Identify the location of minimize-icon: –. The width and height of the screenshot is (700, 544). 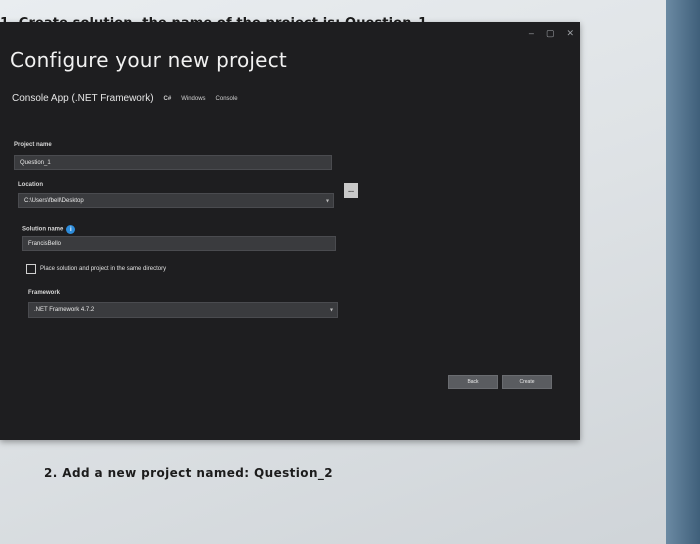
(531, 33).